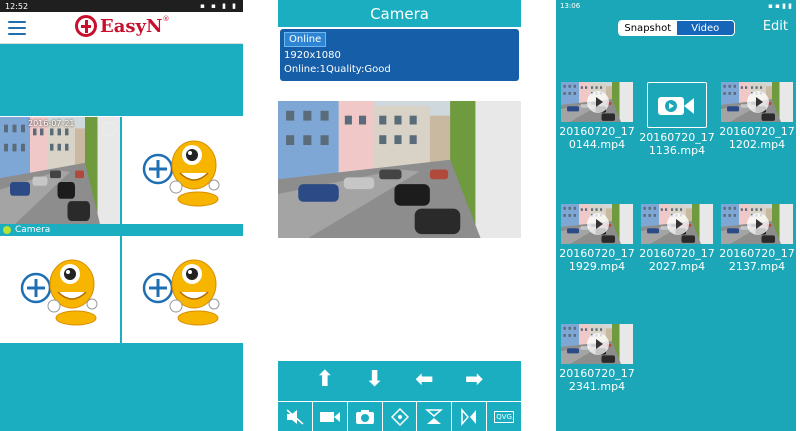 This screenshot has height=431, width=800. What do you see at coordinates (51, 123) in the screenshot?
I see `camera-timestamp: 2016-07-21` at bounding box center [51, 123].